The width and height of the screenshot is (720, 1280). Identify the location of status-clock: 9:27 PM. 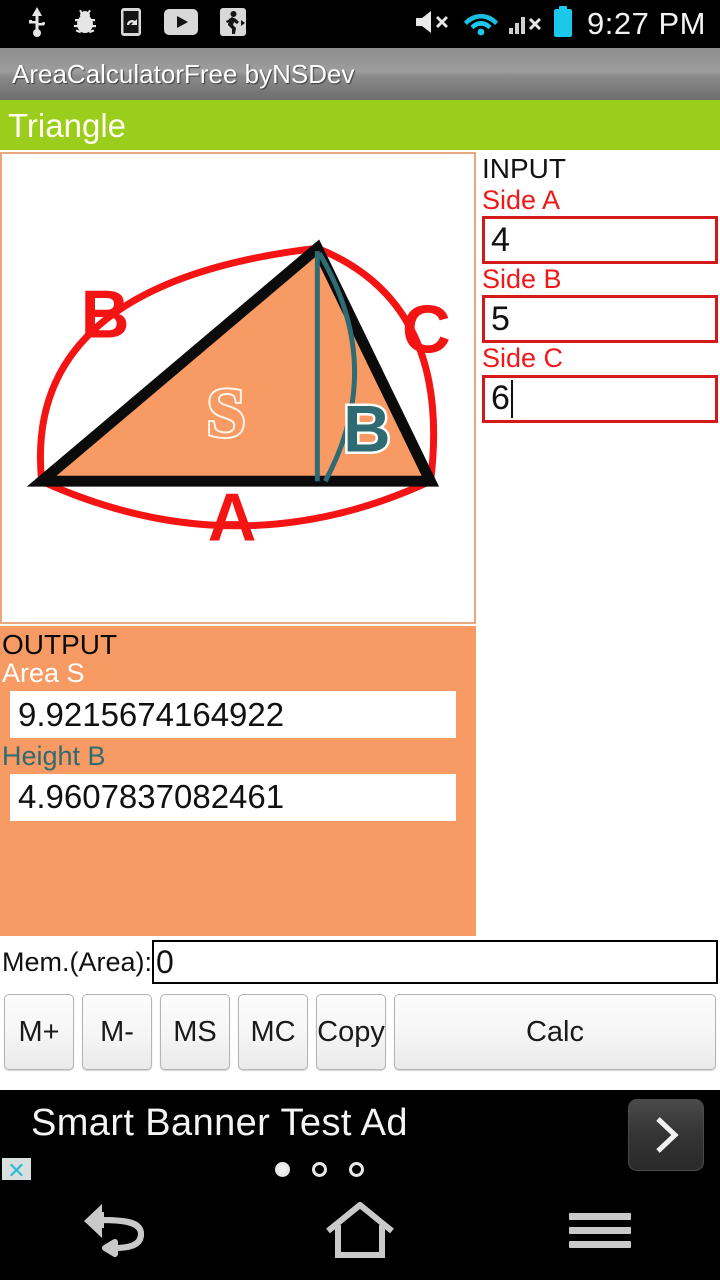
(646, 23).